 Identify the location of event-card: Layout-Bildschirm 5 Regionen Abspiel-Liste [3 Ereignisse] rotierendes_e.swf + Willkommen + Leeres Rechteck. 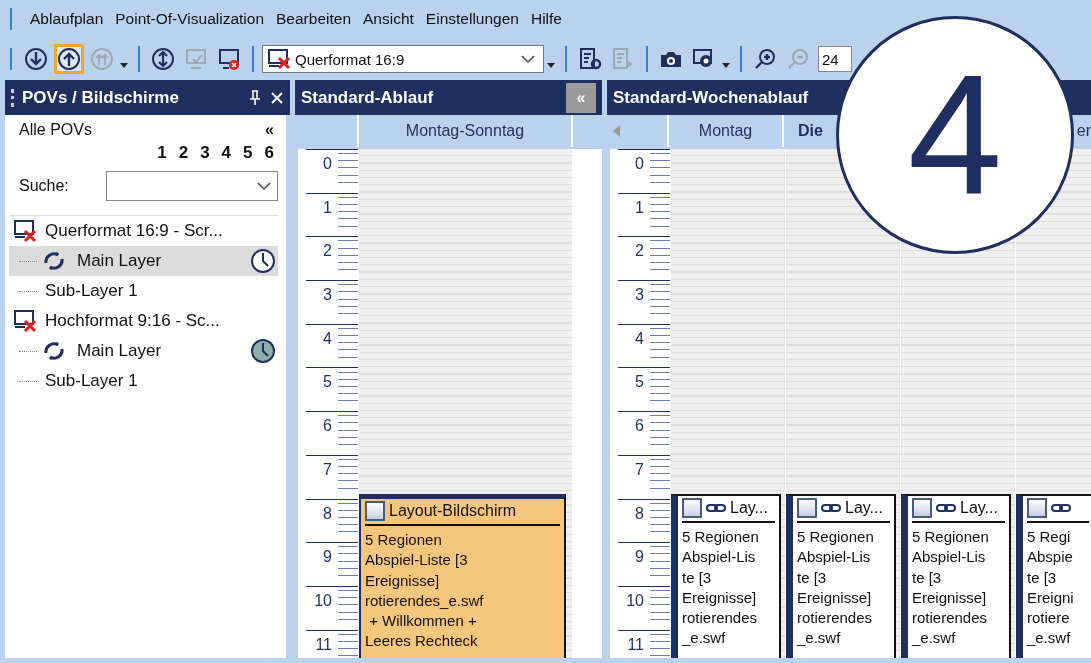
(462, 576).